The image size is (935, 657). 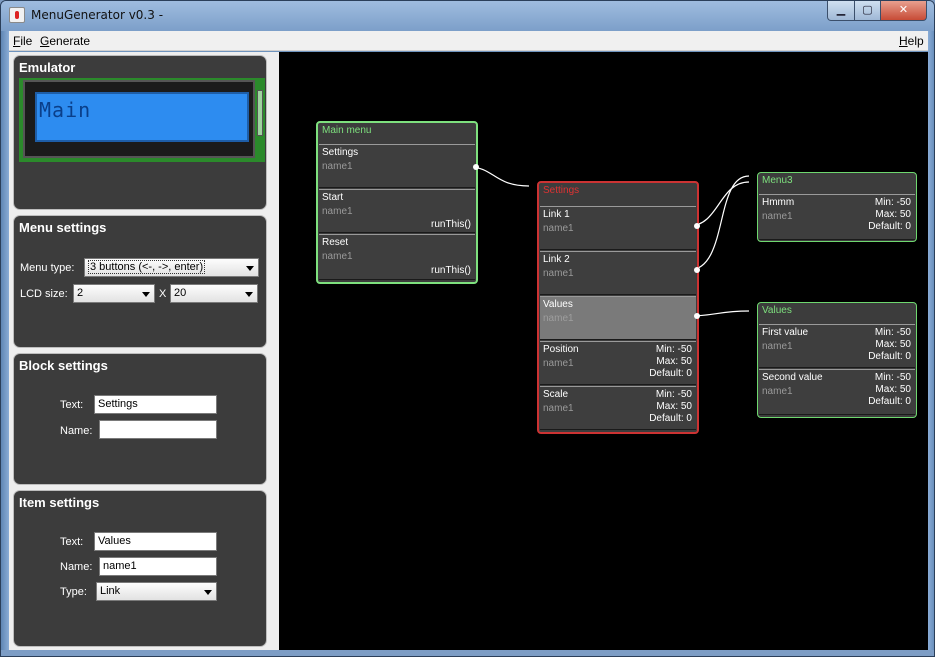 I want to click on emulator-panel: Emulator Main, so click(x=140, y=132).